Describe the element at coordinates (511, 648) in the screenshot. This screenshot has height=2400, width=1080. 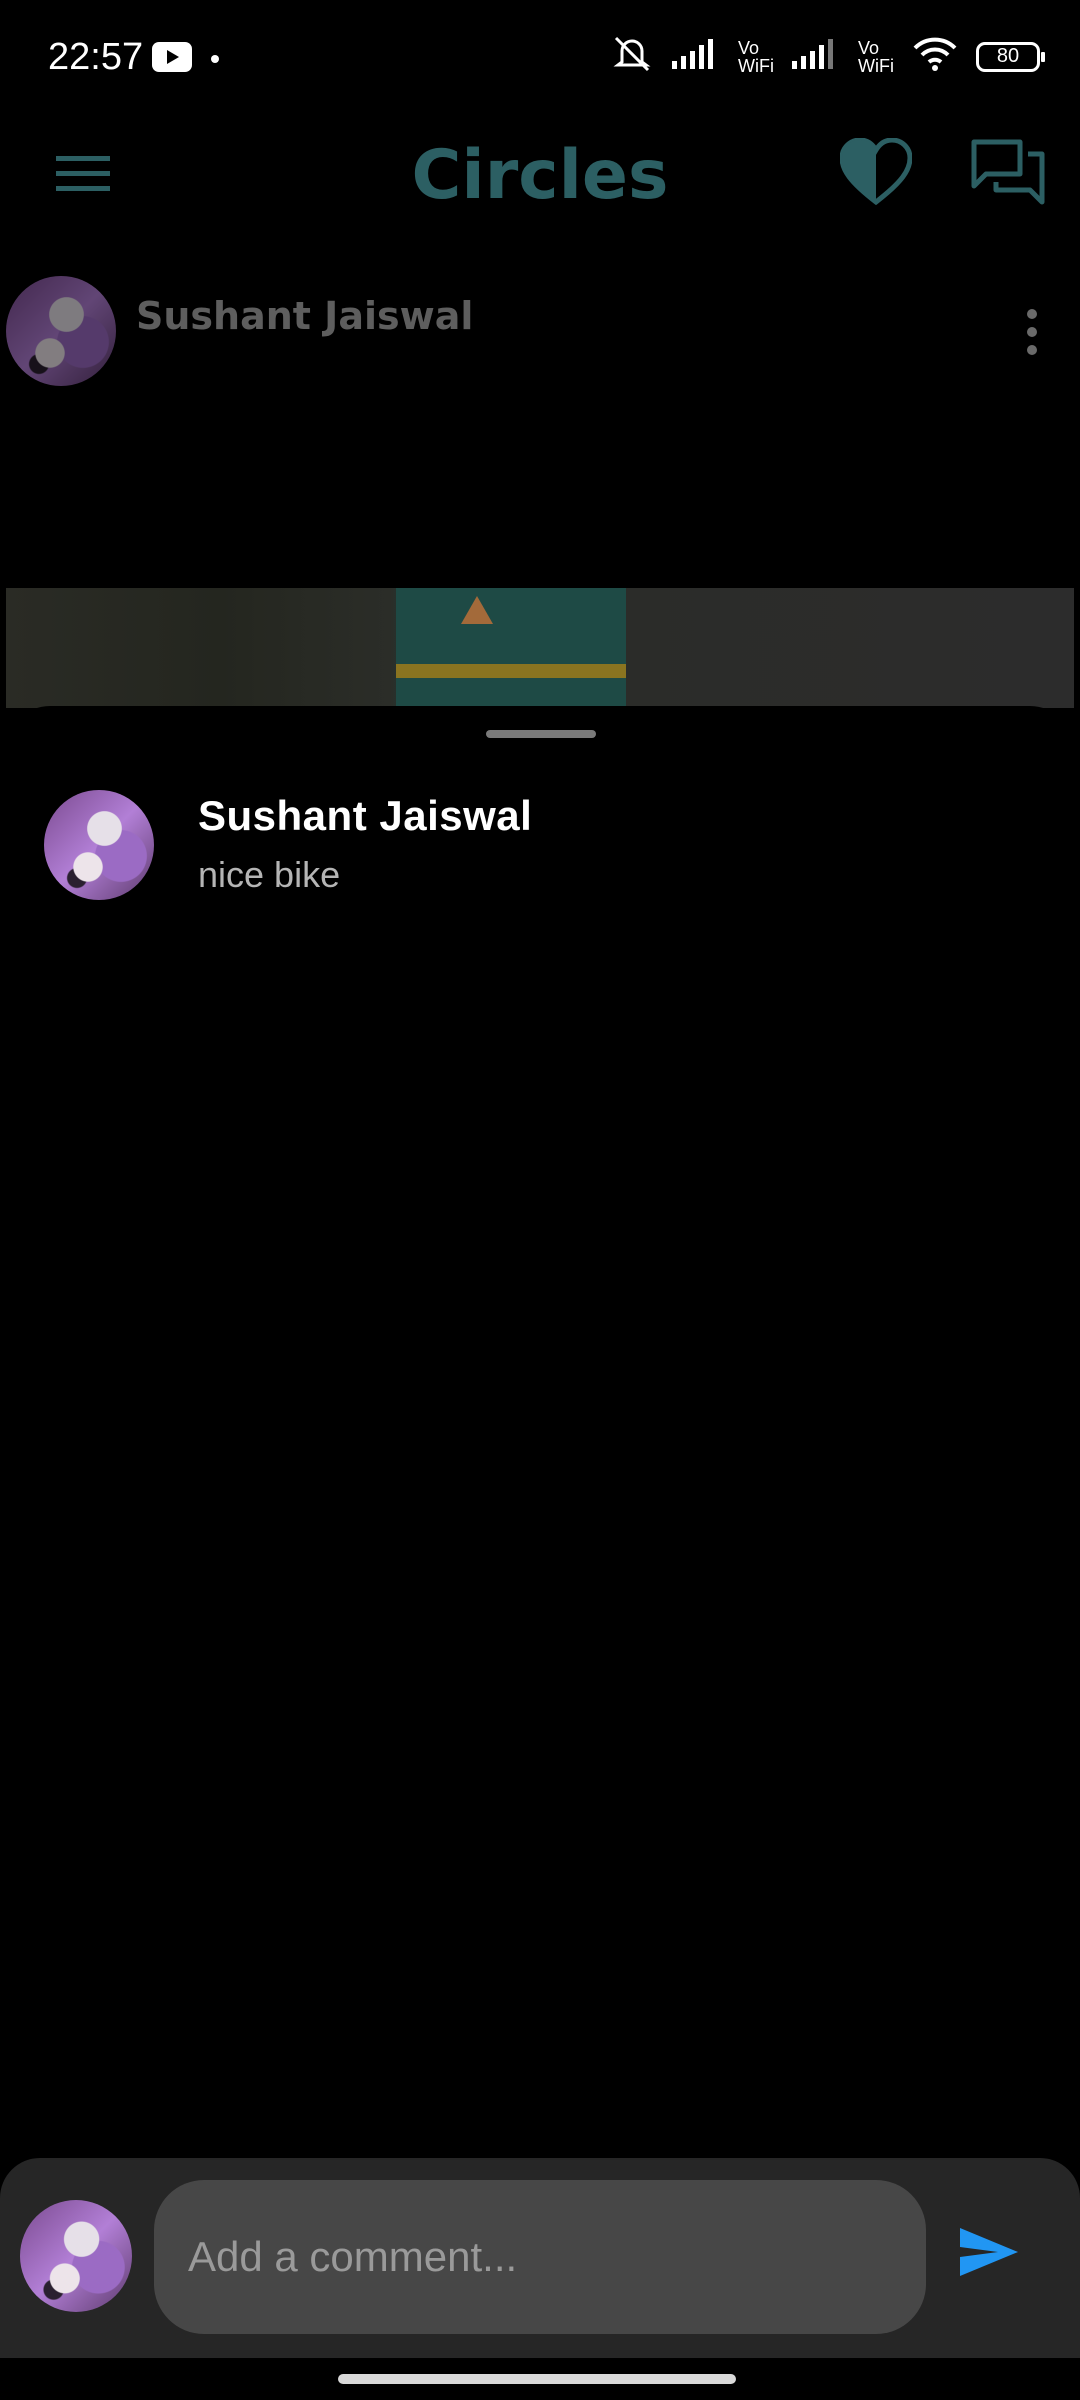
I see `post-photo-content` at that location.